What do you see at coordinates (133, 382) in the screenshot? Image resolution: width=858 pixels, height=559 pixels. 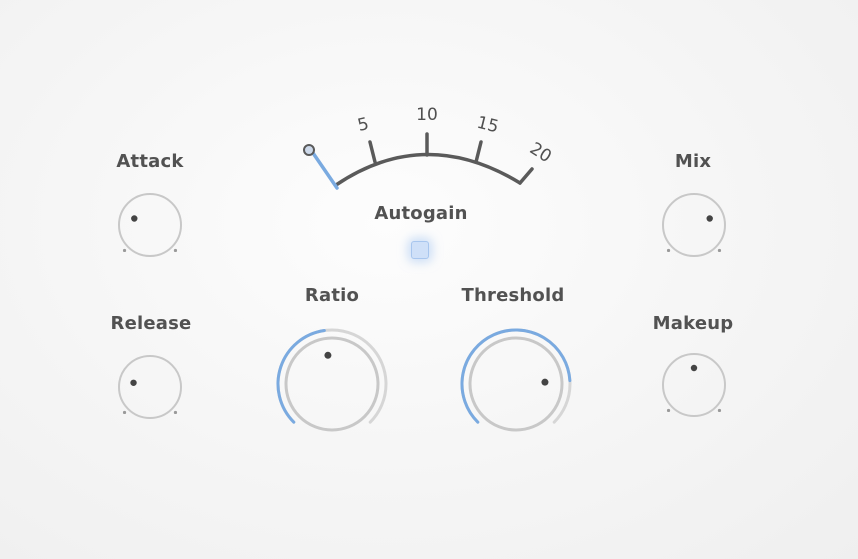 I see `release-knob-indicator` at bounding box center [133, 382].